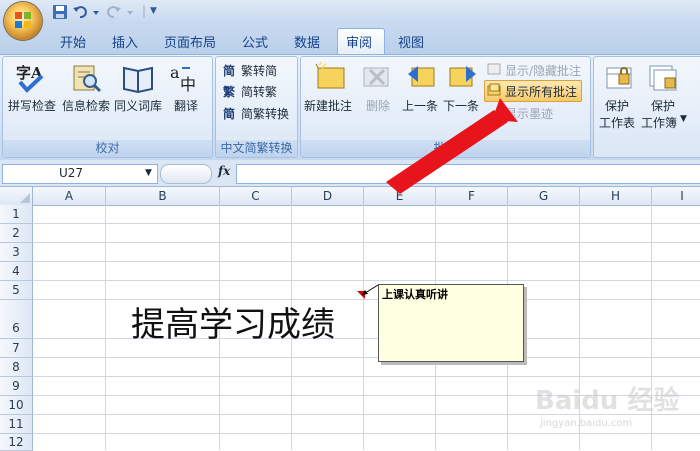 The height and width of the screenshot is (451, 700). Describe the element at coordinates (376, 77) in the screenshot. I see `delete-comment-icon` at that location.